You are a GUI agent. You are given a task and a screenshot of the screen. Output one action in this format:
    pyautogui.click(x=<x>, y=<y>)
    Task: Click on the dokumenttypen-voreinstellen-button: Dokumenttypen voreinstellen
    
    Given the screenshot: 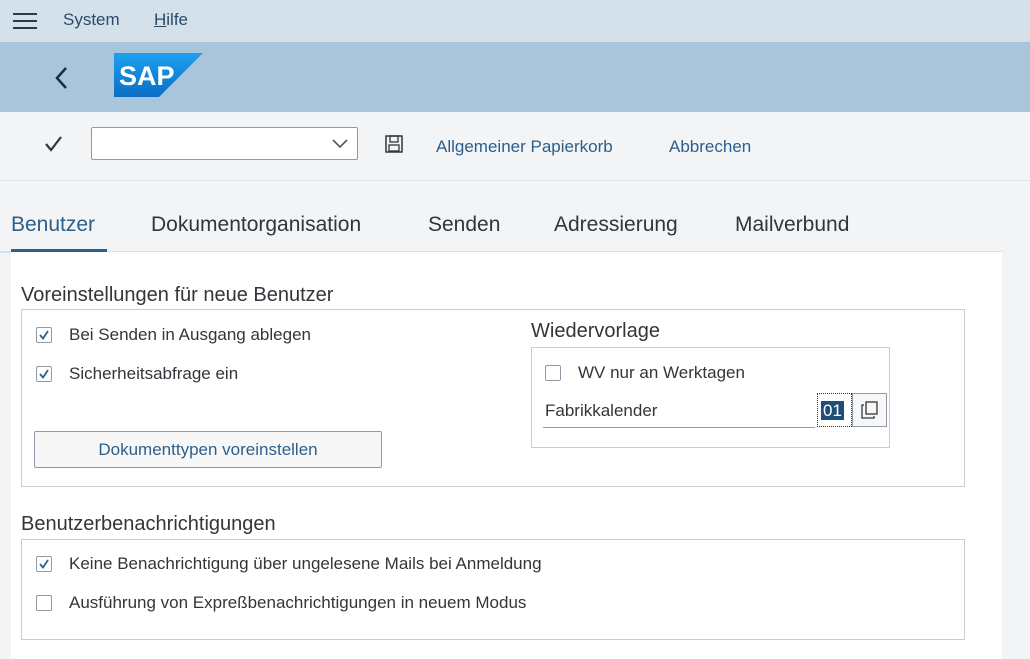 What is the action you would take?
    pyautogui.click(x=208, y=449)
    